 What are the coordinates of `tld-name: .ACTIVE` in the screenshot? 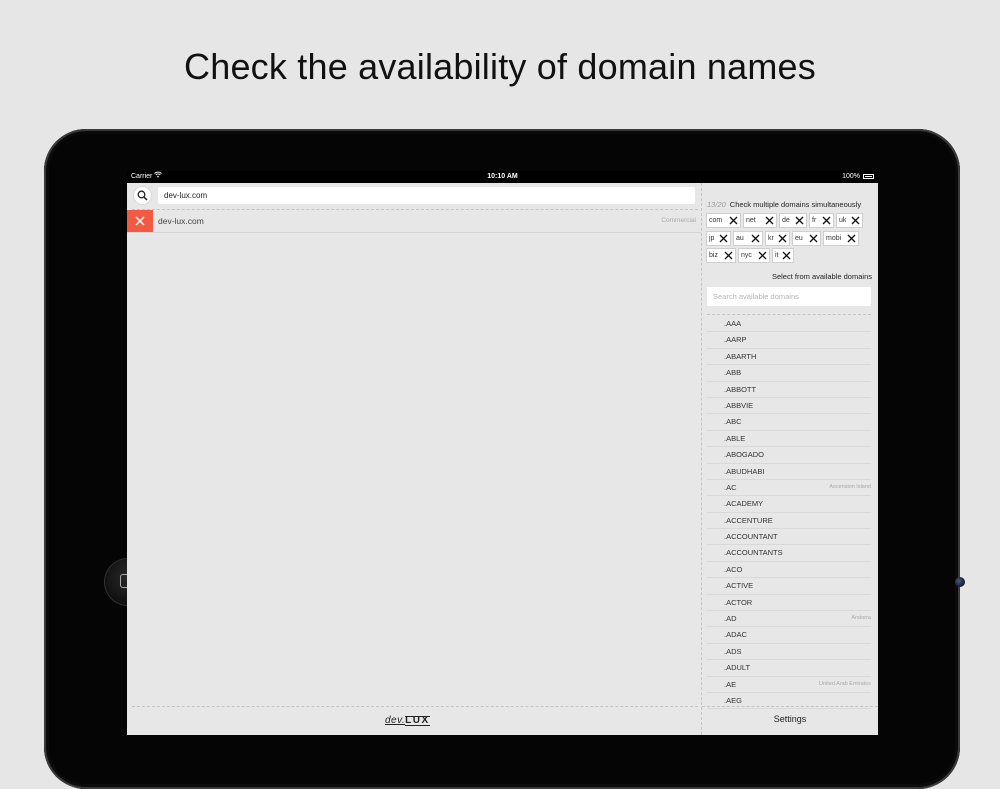 It's located at (739, 586).